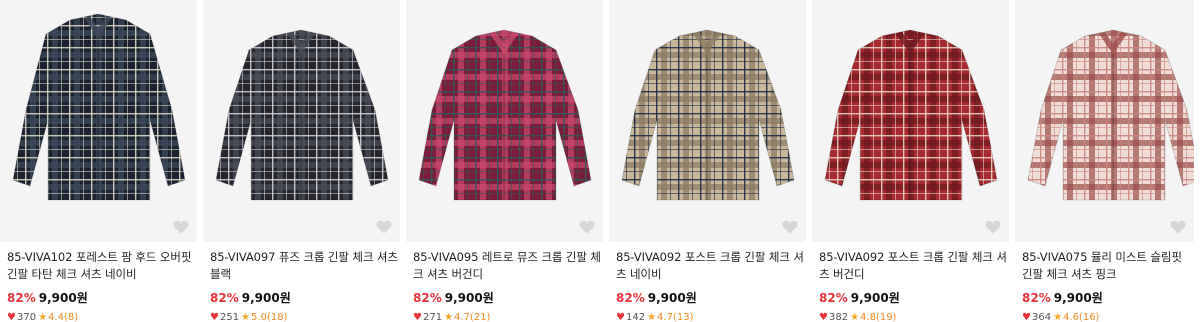 This screenshot has height=322, width=1200. What do you see at coordinates (710, 266) in the screenshot?
I see `product-title: 85-VIVA092 포스트 크롭 긴팔 체크 셔츠 네이비` at bounding box center [710, 266].